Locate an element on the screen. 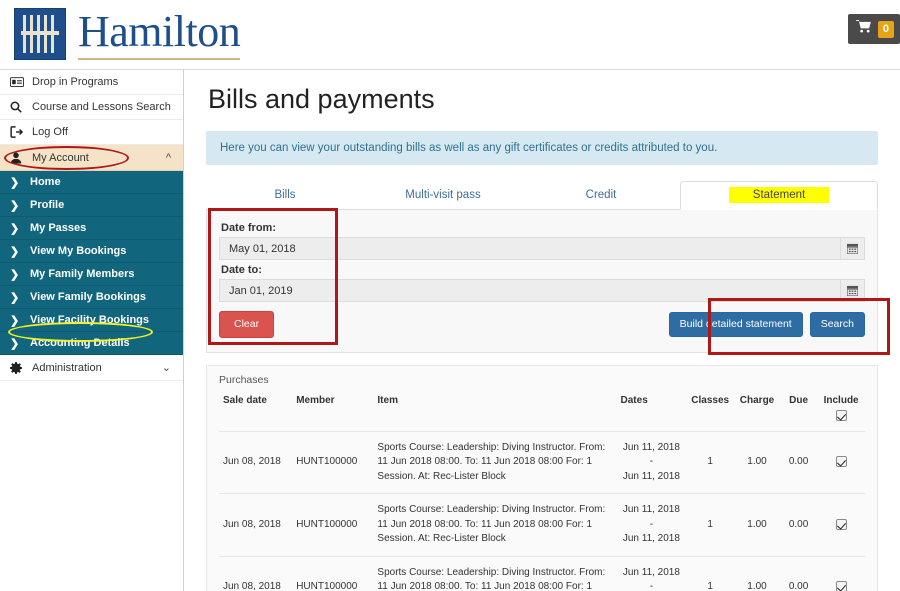 The image size is (900, 591). clear-button: Clear is located at coordinates (247, 324).